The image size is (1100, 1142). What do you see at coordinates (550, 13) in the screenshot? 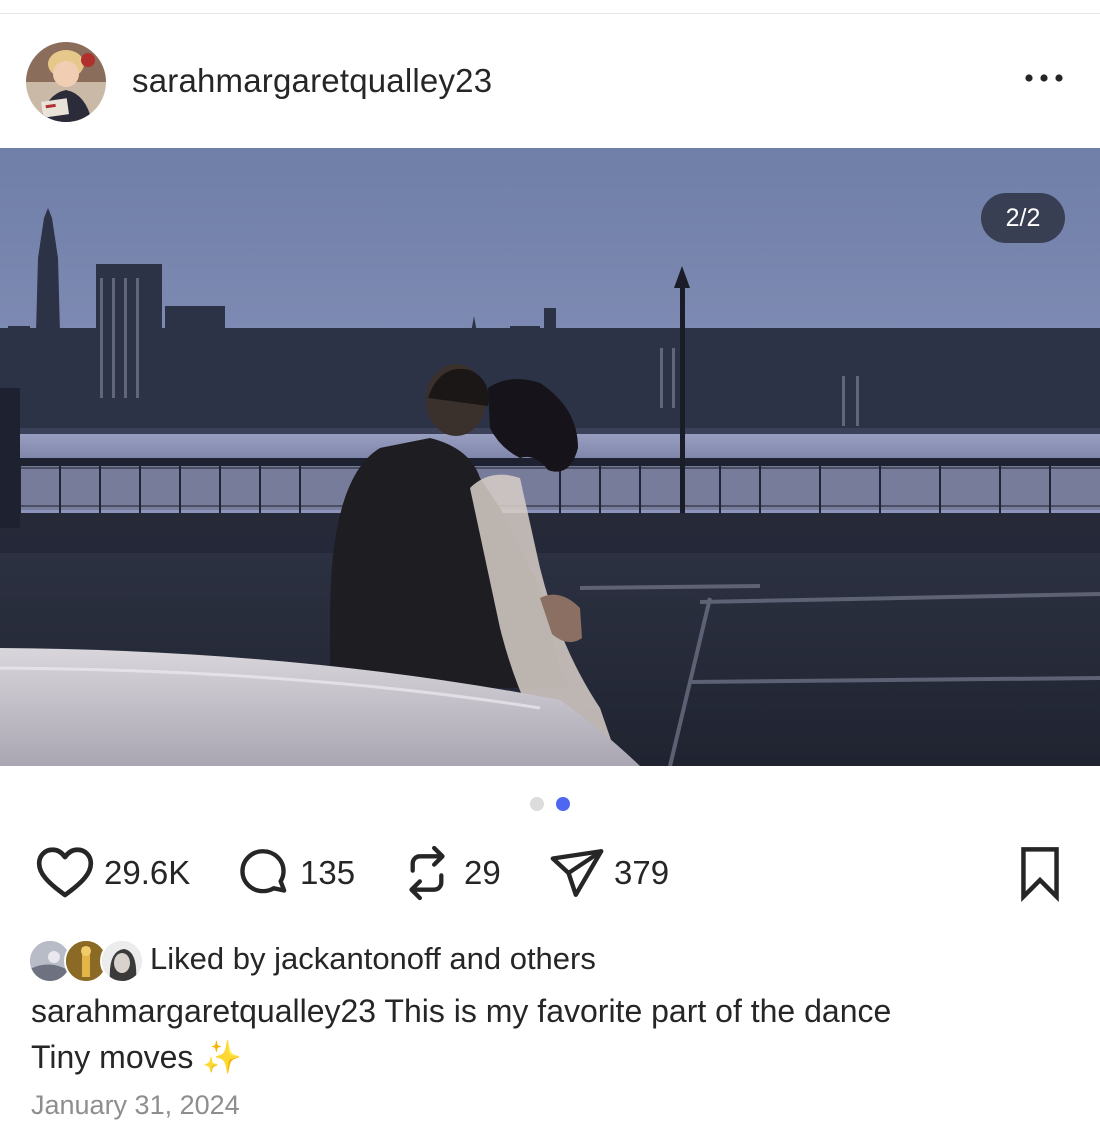
I see `top-divider` at bounding box center [550, 13].